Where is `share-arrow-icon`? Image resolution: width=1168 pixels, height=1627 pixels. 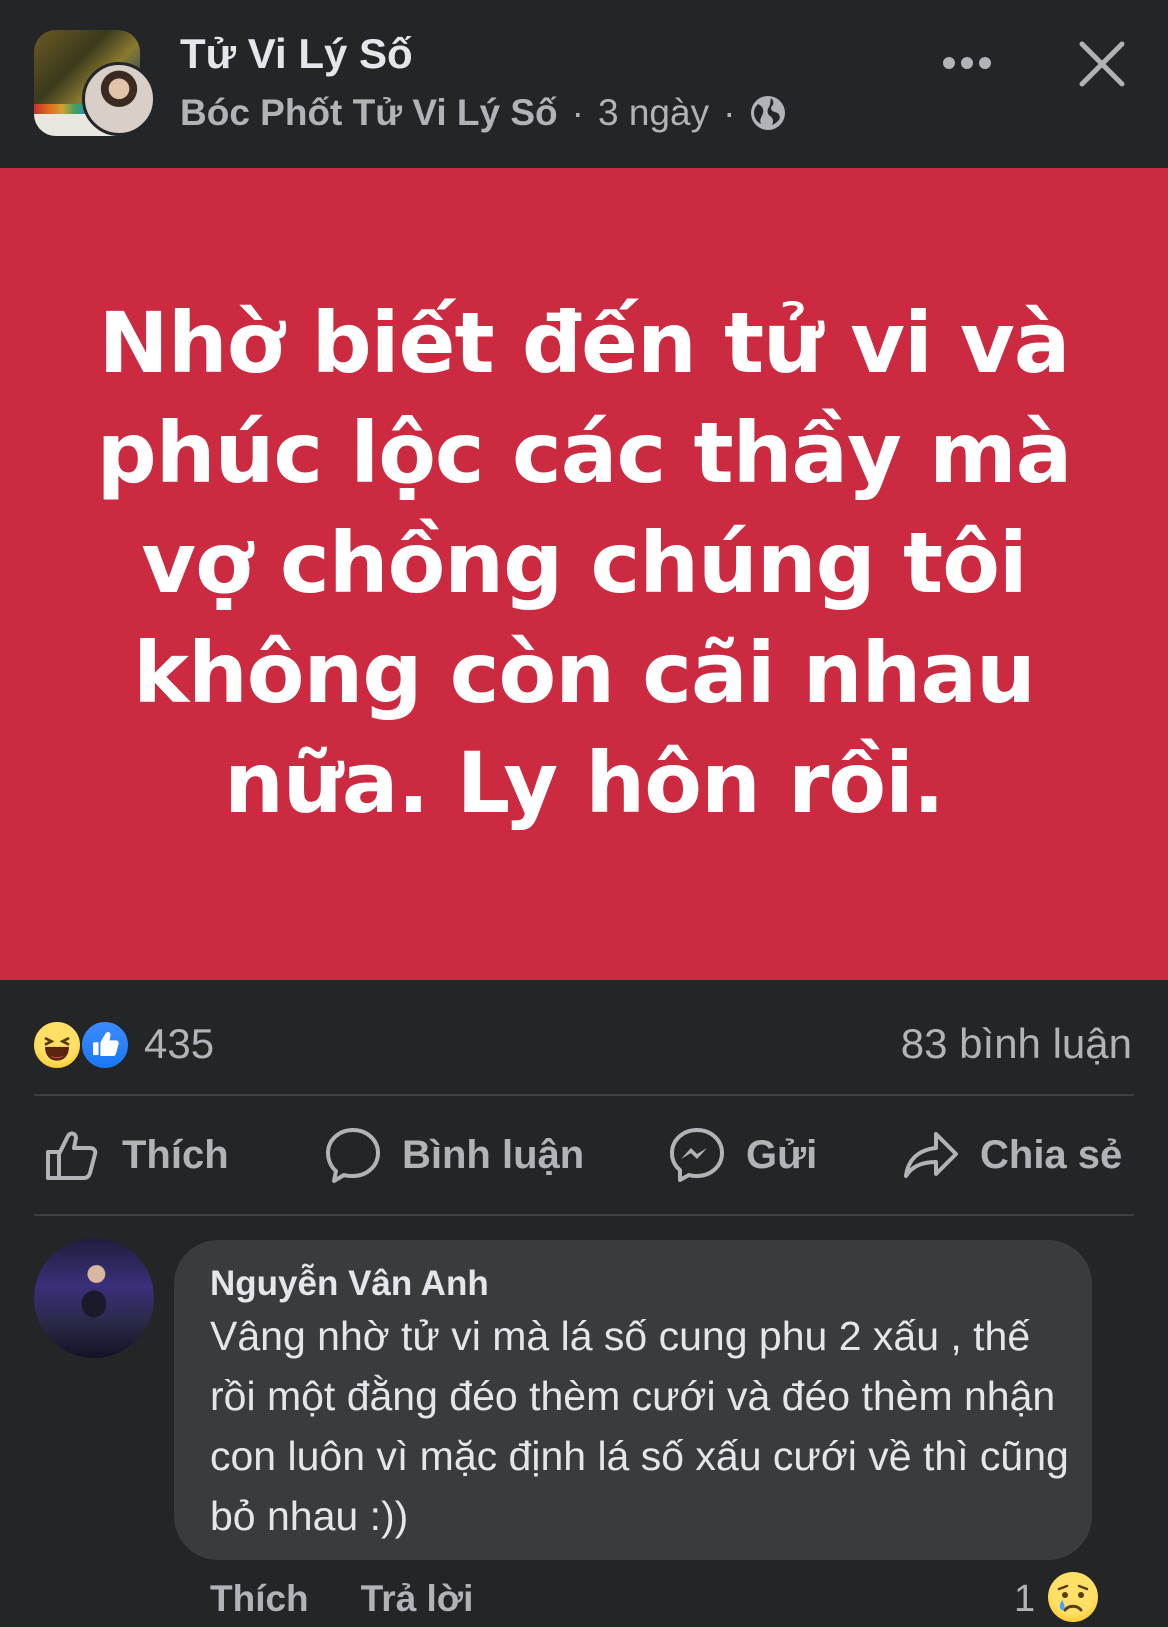
share-arrow-icon is located at coordinates (931, 1155).